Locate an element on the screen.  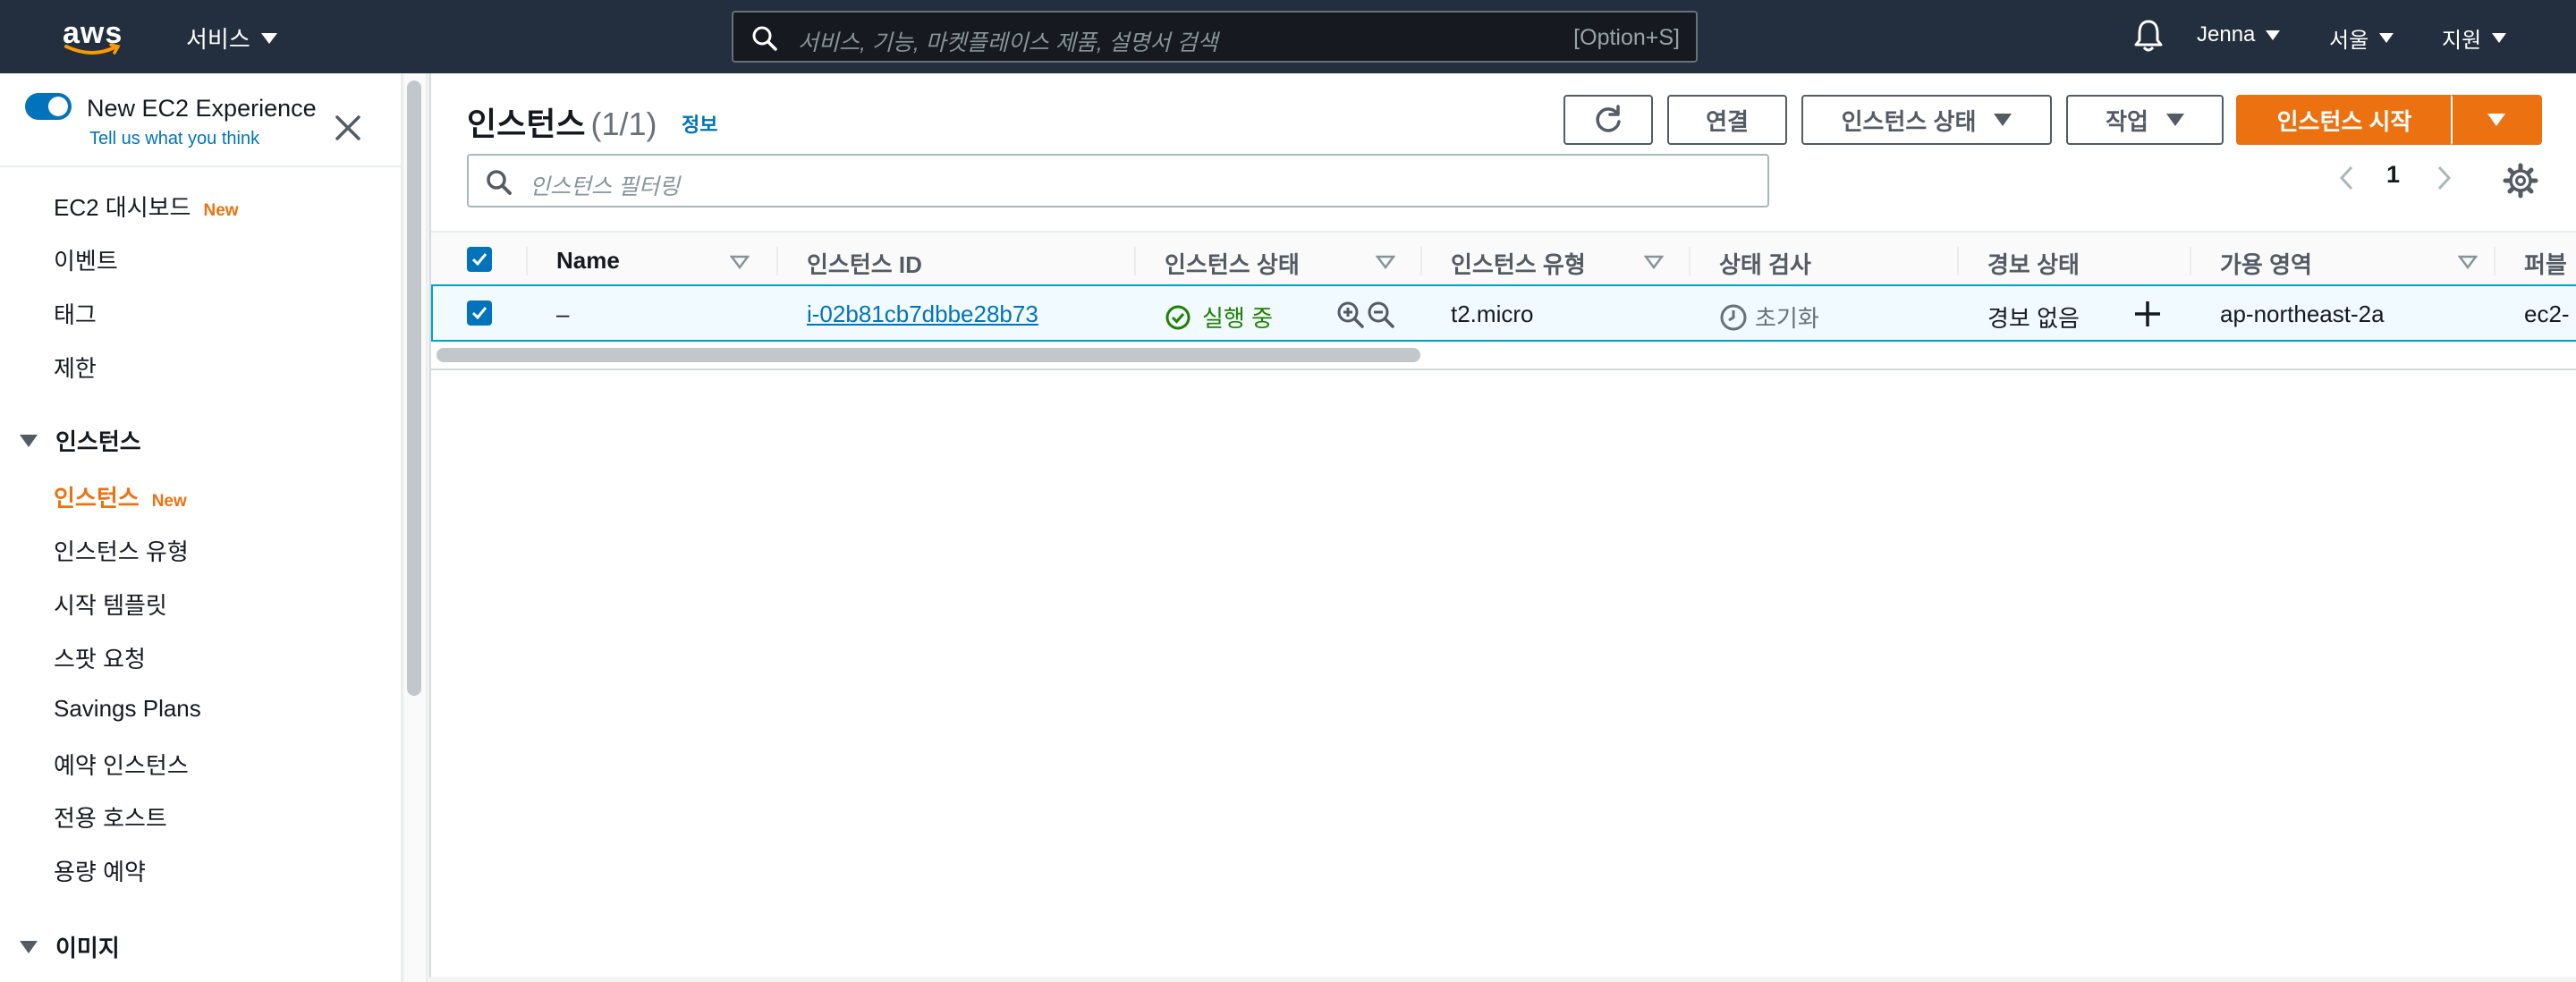
select-all-checkbox is located at coordinates (479, 259).